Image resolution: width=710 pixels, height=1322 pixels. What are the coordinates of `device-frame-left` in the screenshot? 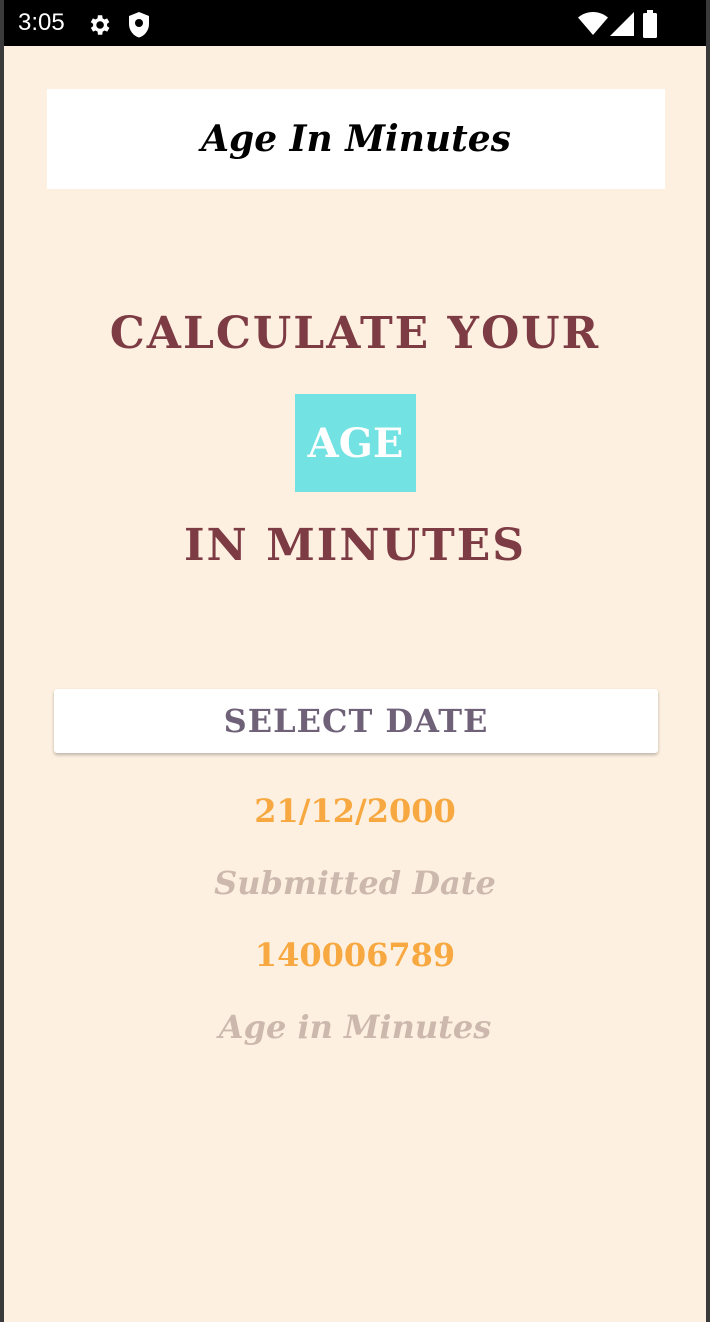 It's located at (2, 661).